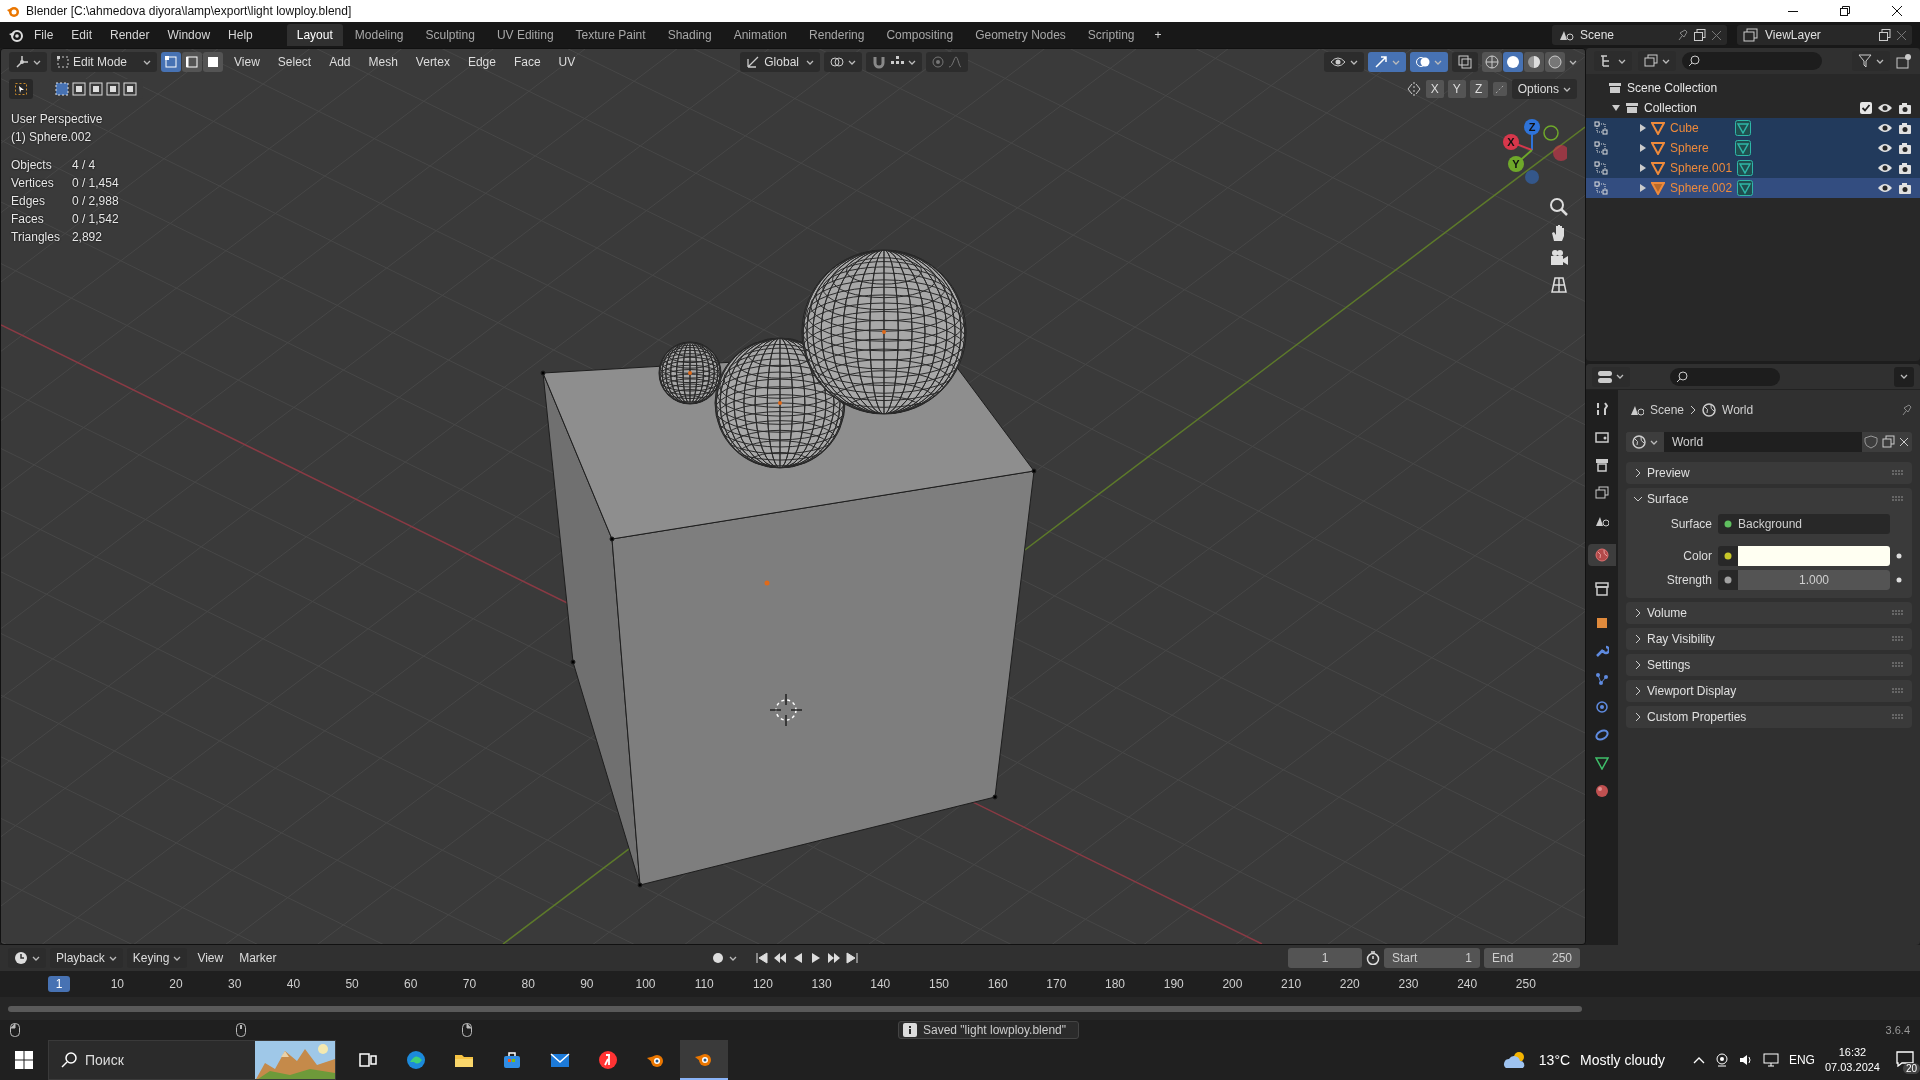 The image size is (1920, 1080). What do you see at coordinates (1669, 665) in the screenshot?
I see `panel-header: Settings` at bounding box center [1669, 665].